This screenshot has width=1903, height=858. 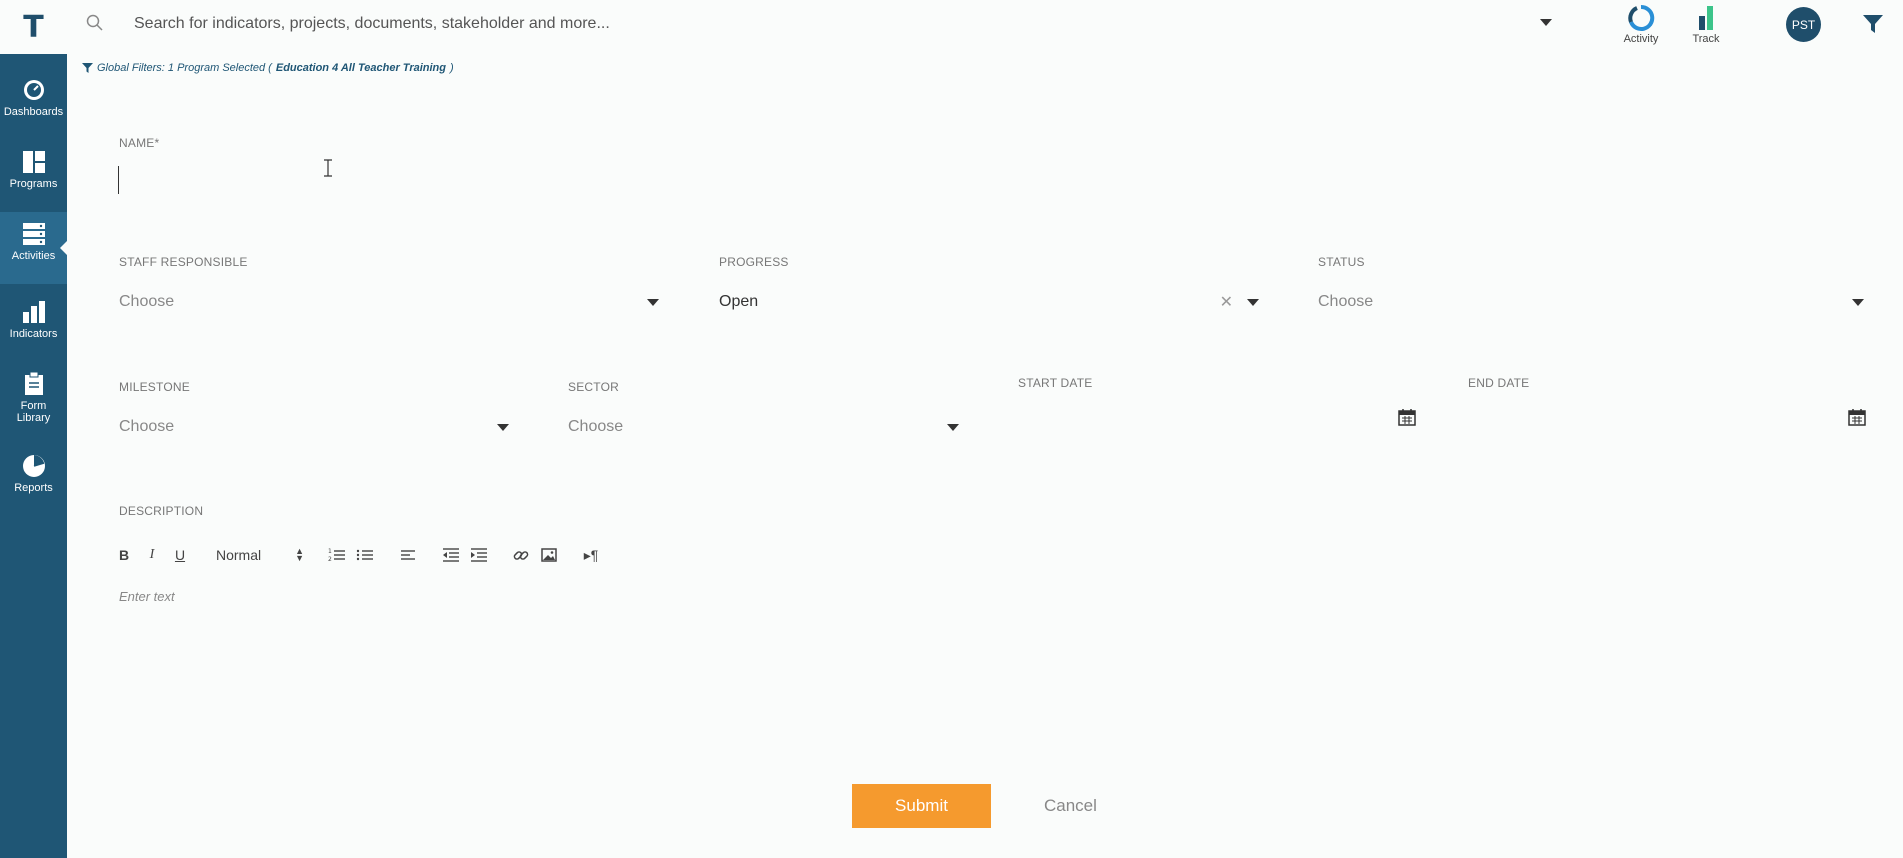 I want to click on indent-icon, so click(x=479, y=555).